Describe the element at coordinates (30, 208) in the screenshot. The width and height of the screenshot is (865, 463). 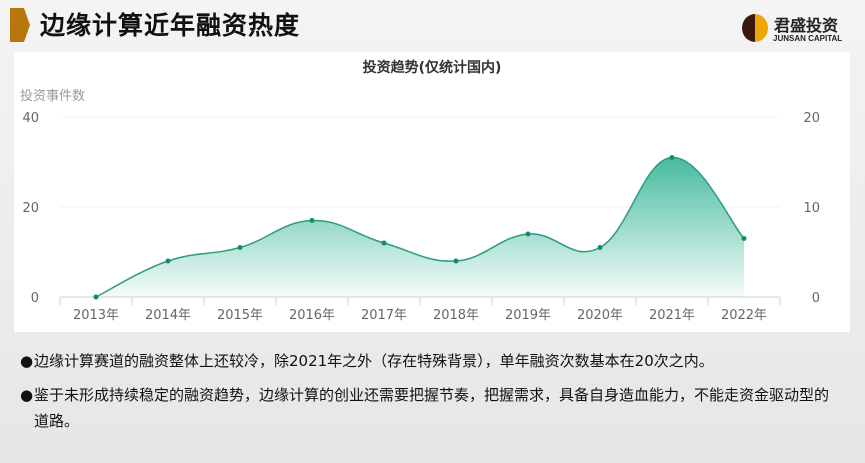
I see `y-tick-label: 20` at that location.